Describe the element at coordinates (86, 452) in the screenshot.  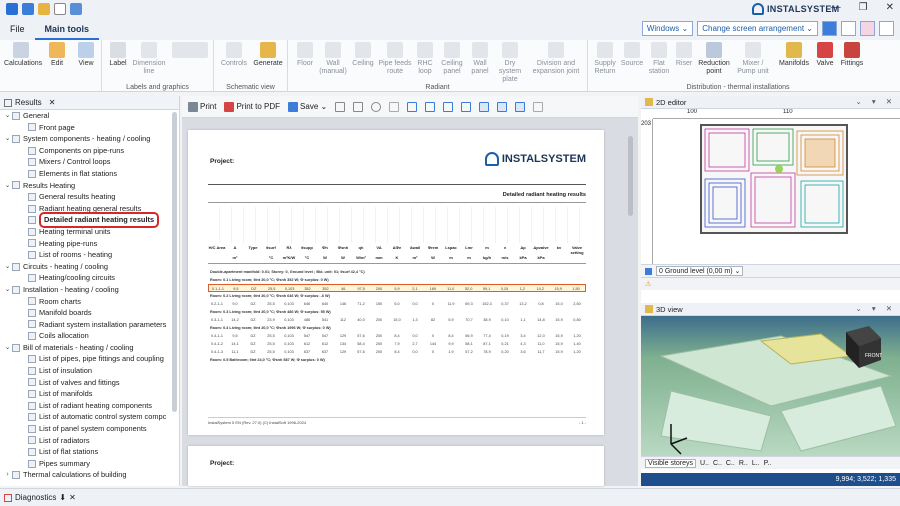
I see `tree-item: List of flat stations` at that location.